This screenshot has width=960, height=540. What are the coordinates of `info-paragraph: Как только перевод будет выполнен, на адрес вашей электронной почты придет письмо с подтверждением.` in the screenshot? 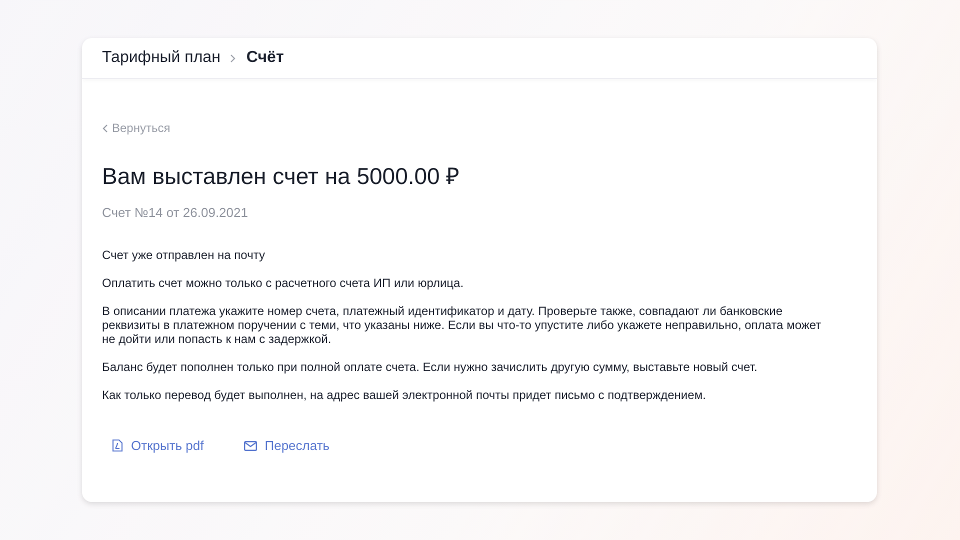 It's located at (404, 395).